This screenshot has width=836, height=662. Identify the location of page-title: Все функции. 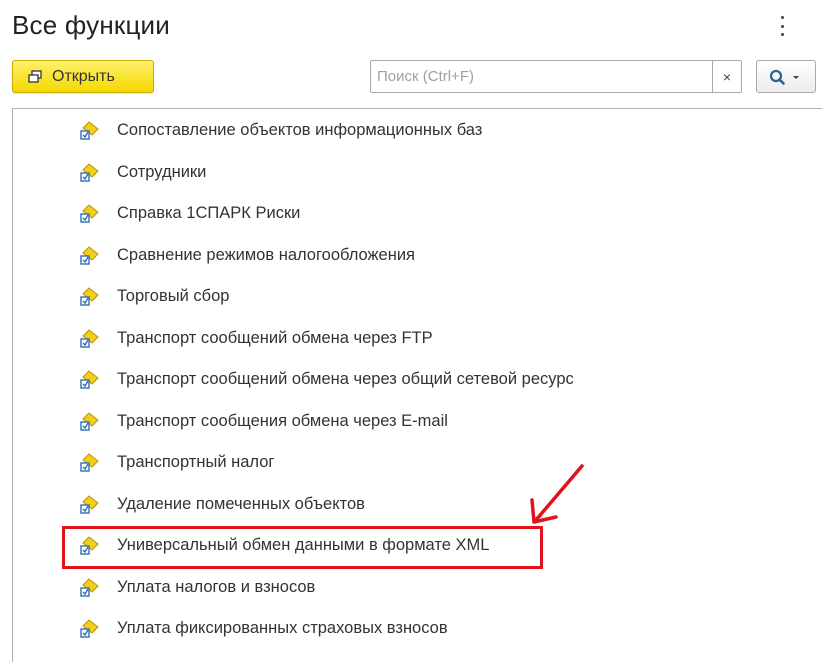
(91, 25).